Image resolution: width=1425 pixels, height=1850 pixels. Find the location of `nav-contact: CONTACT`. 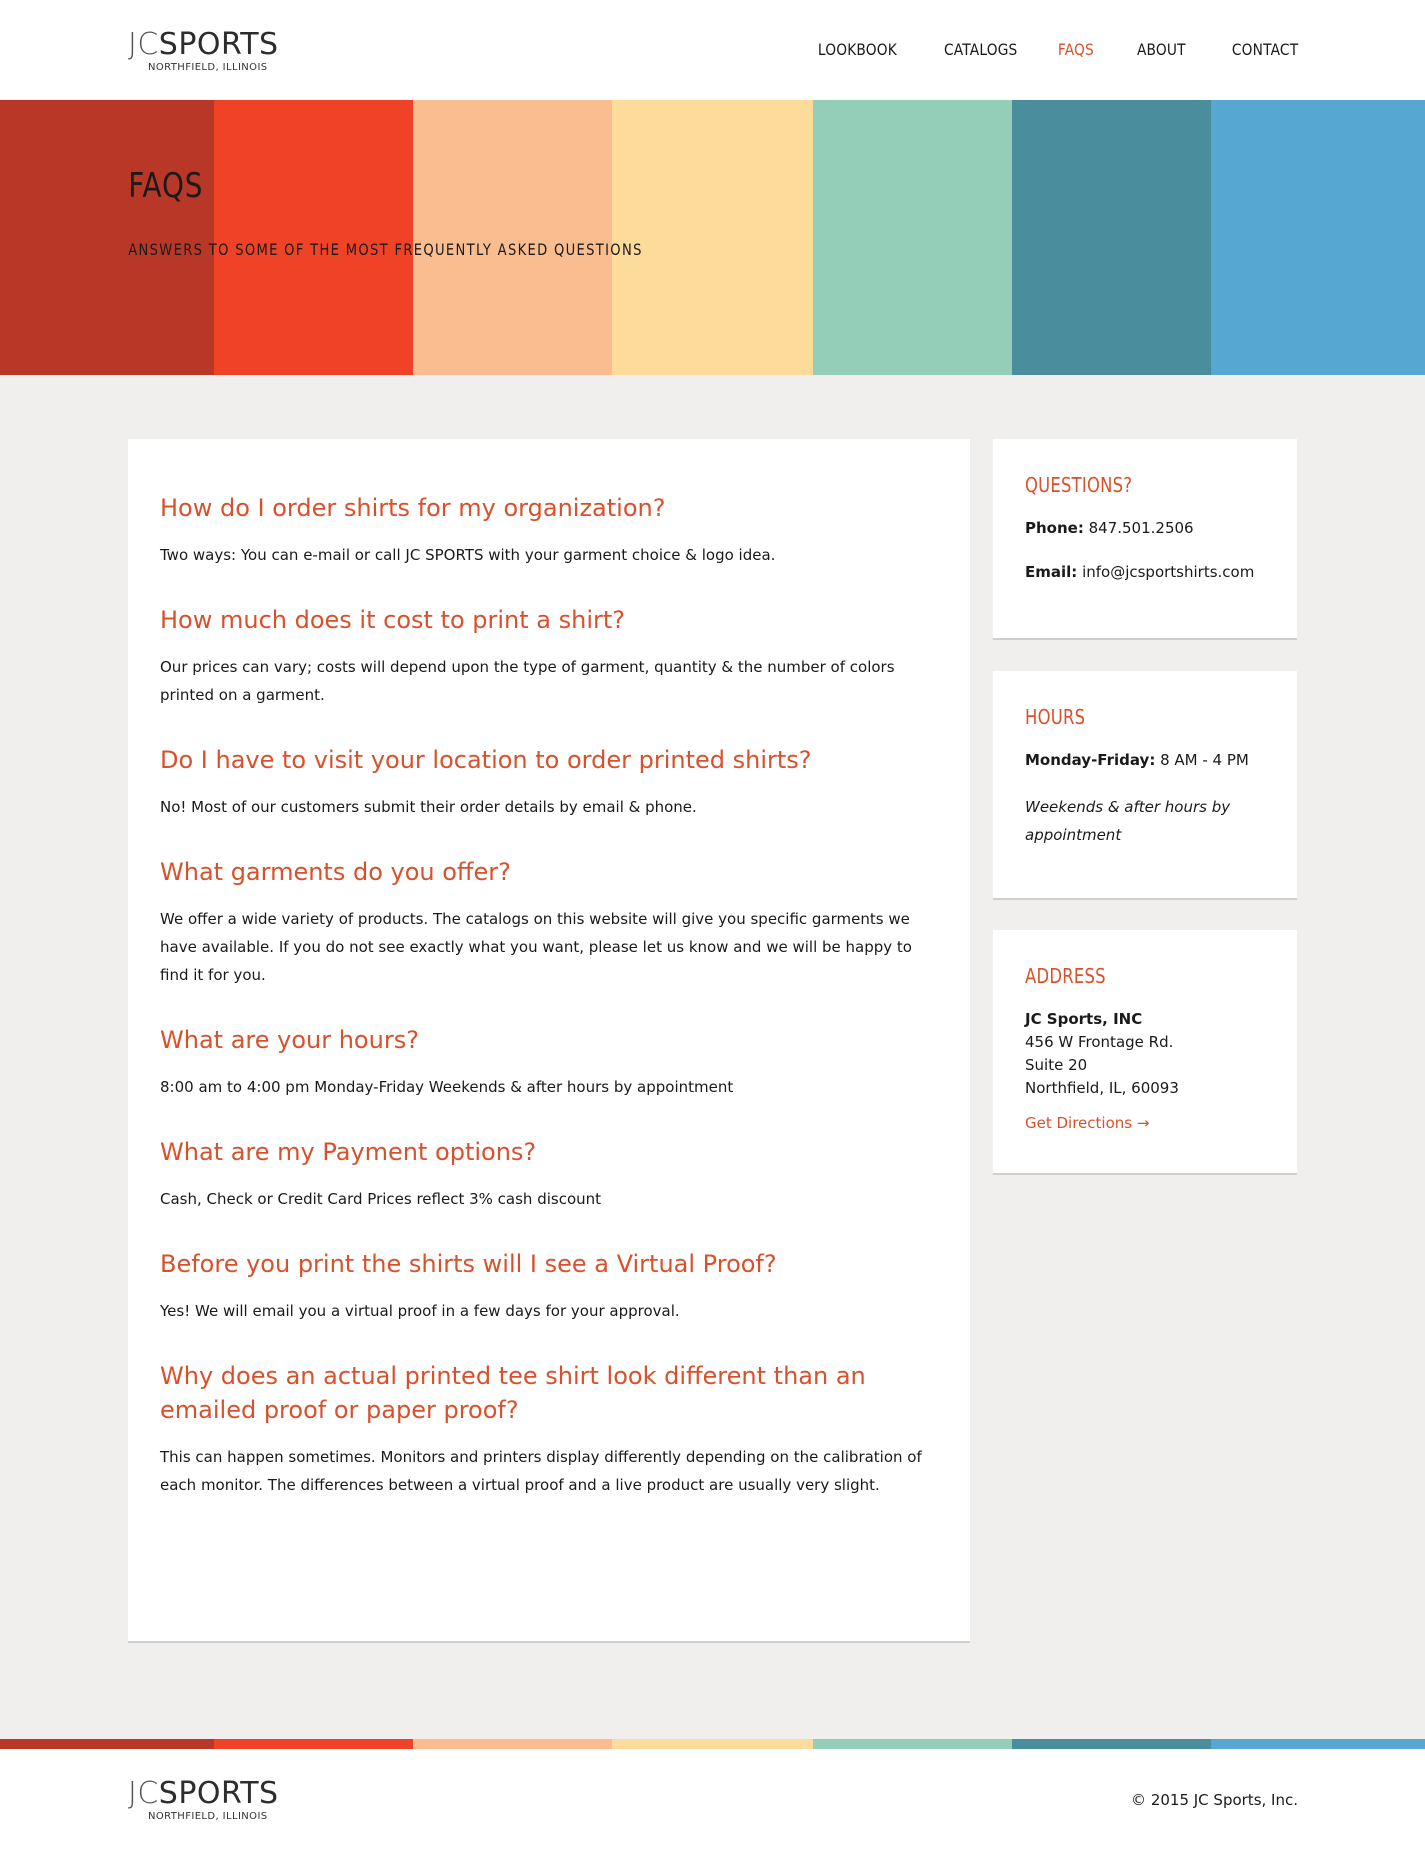

nav-contact: CONTACT is located at coordinates (1265, 49).